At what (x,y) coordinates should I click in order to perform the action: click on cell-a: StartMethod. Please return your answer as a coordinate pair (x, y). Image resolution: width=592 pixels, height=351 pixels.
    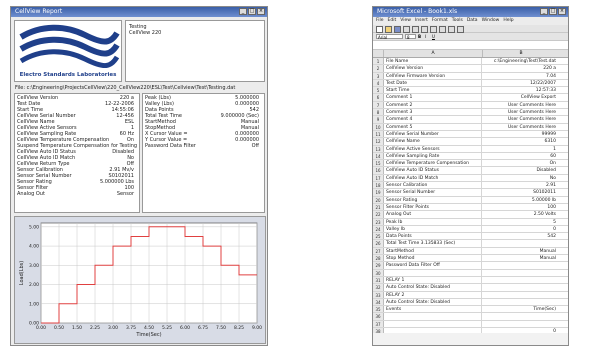
    Looking at the image, I should click on (433, 251).